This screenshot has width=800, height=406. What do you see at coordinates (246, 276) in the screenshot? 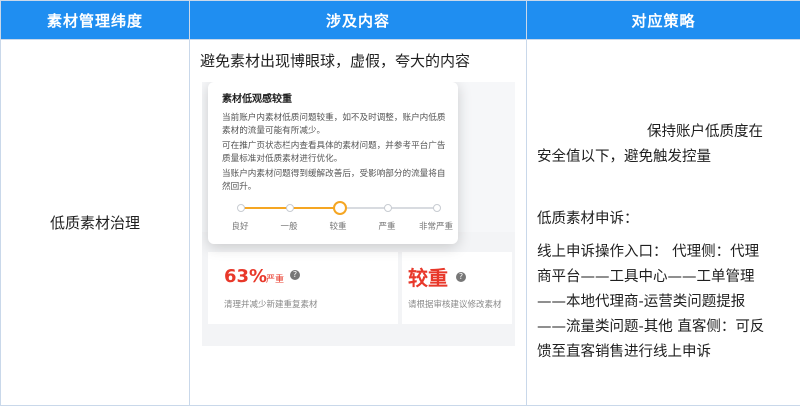
I see `percent-value: 63%` at bounding box center [246, 276].